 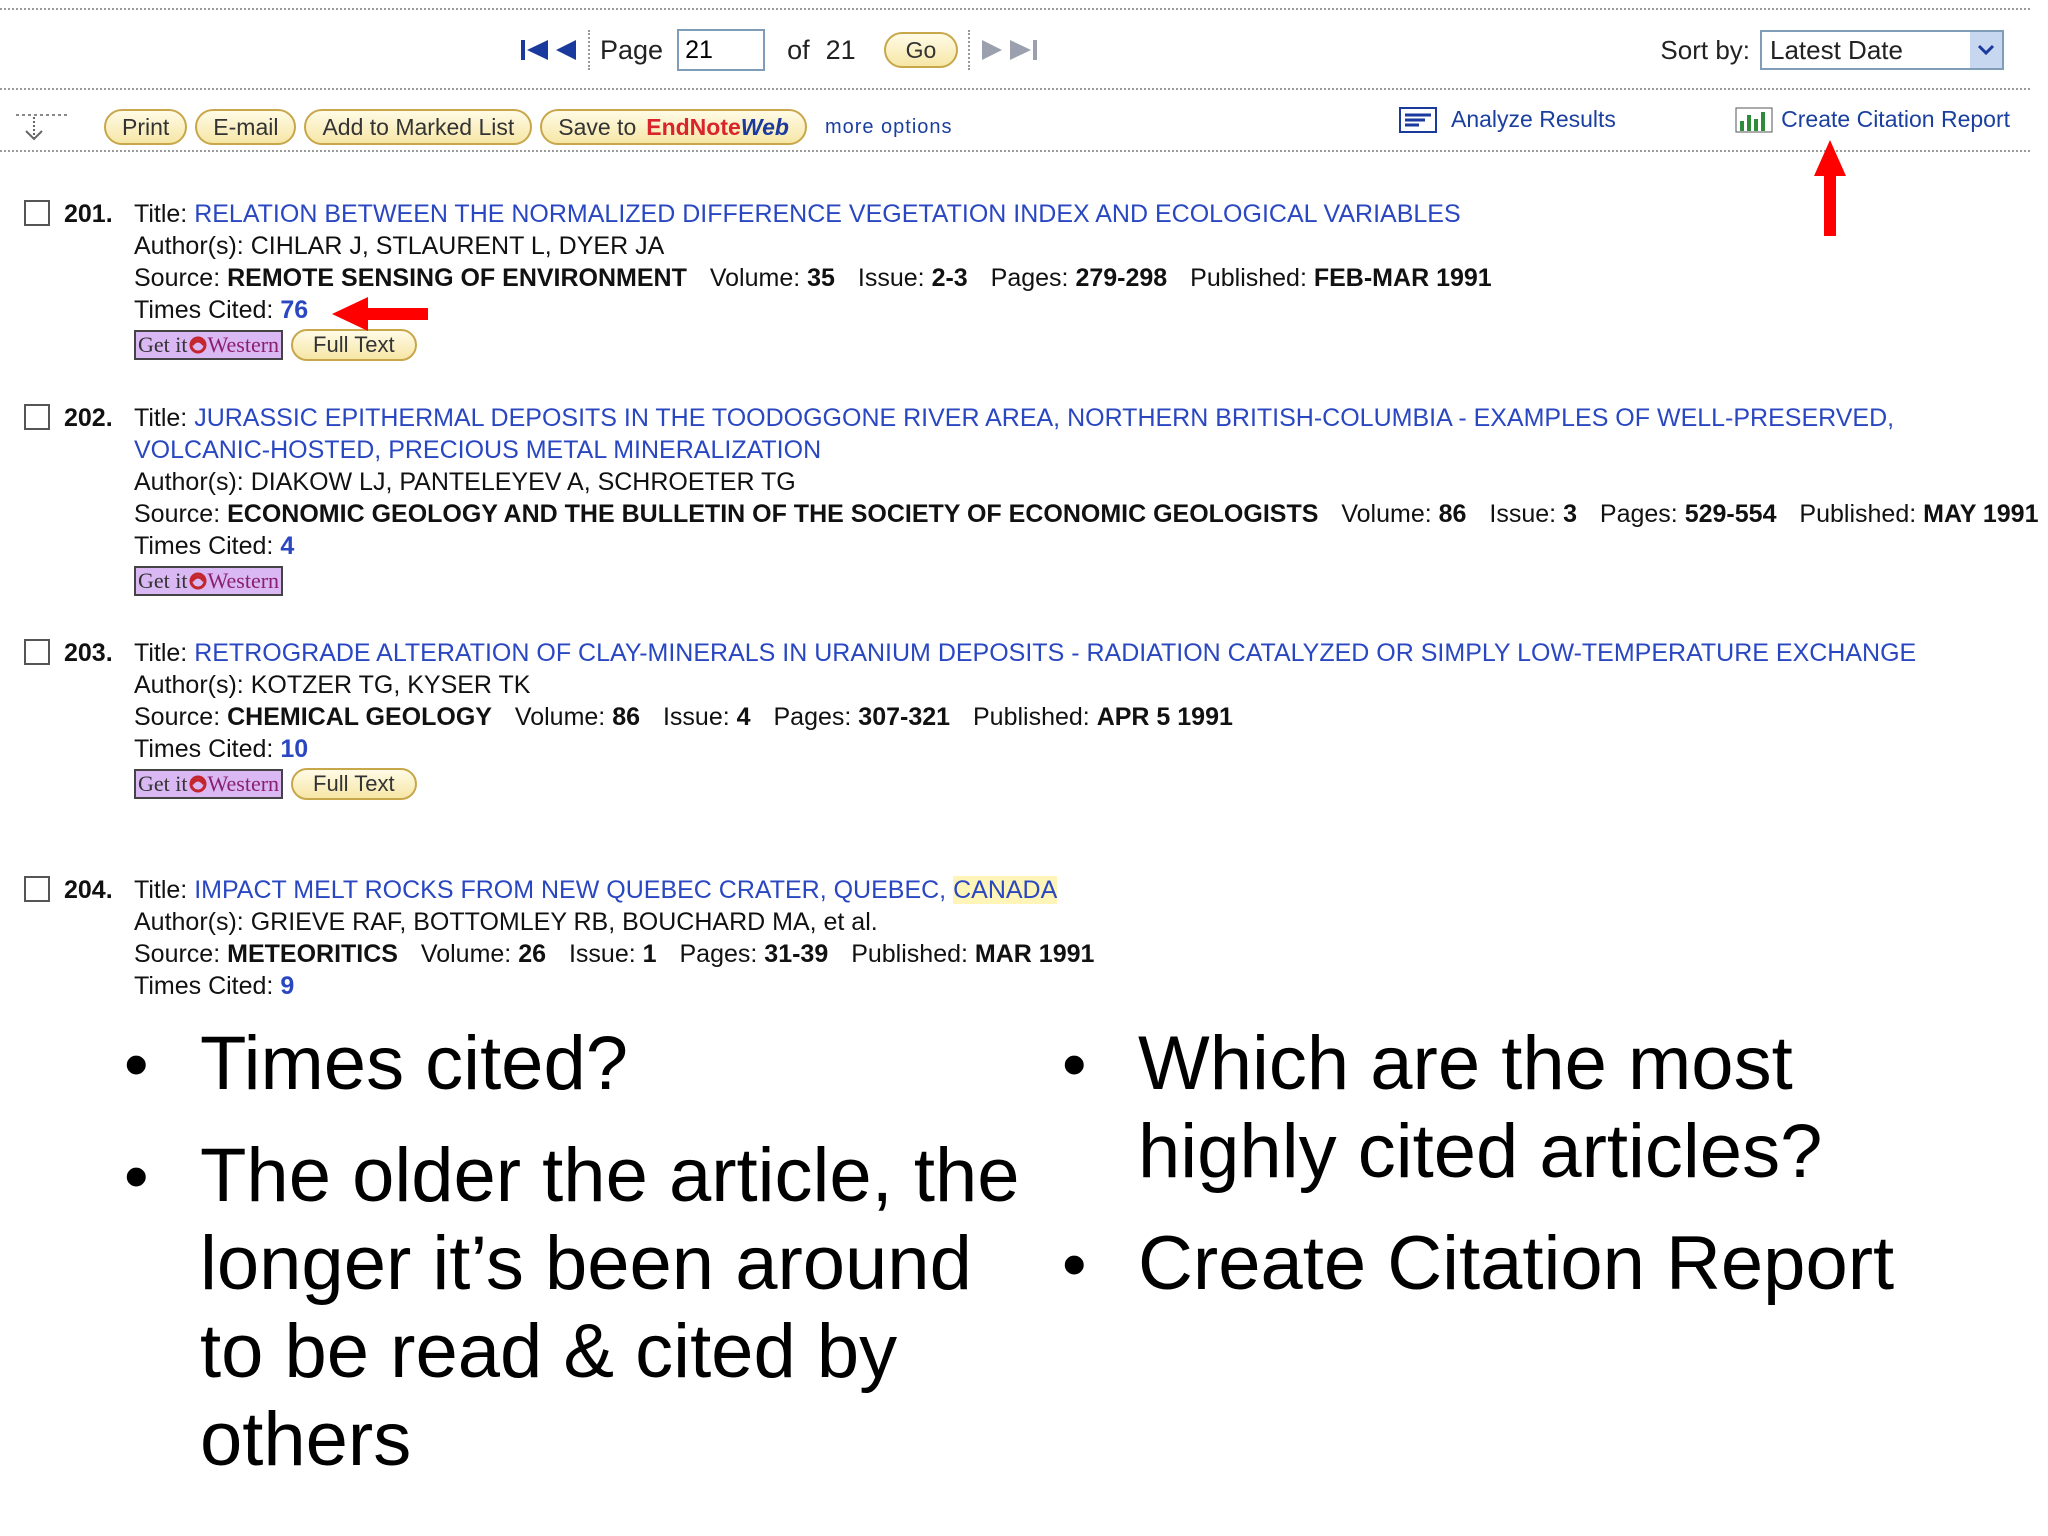 I want to click on record-published: MAY 1991, so click(x=1981, y=514).